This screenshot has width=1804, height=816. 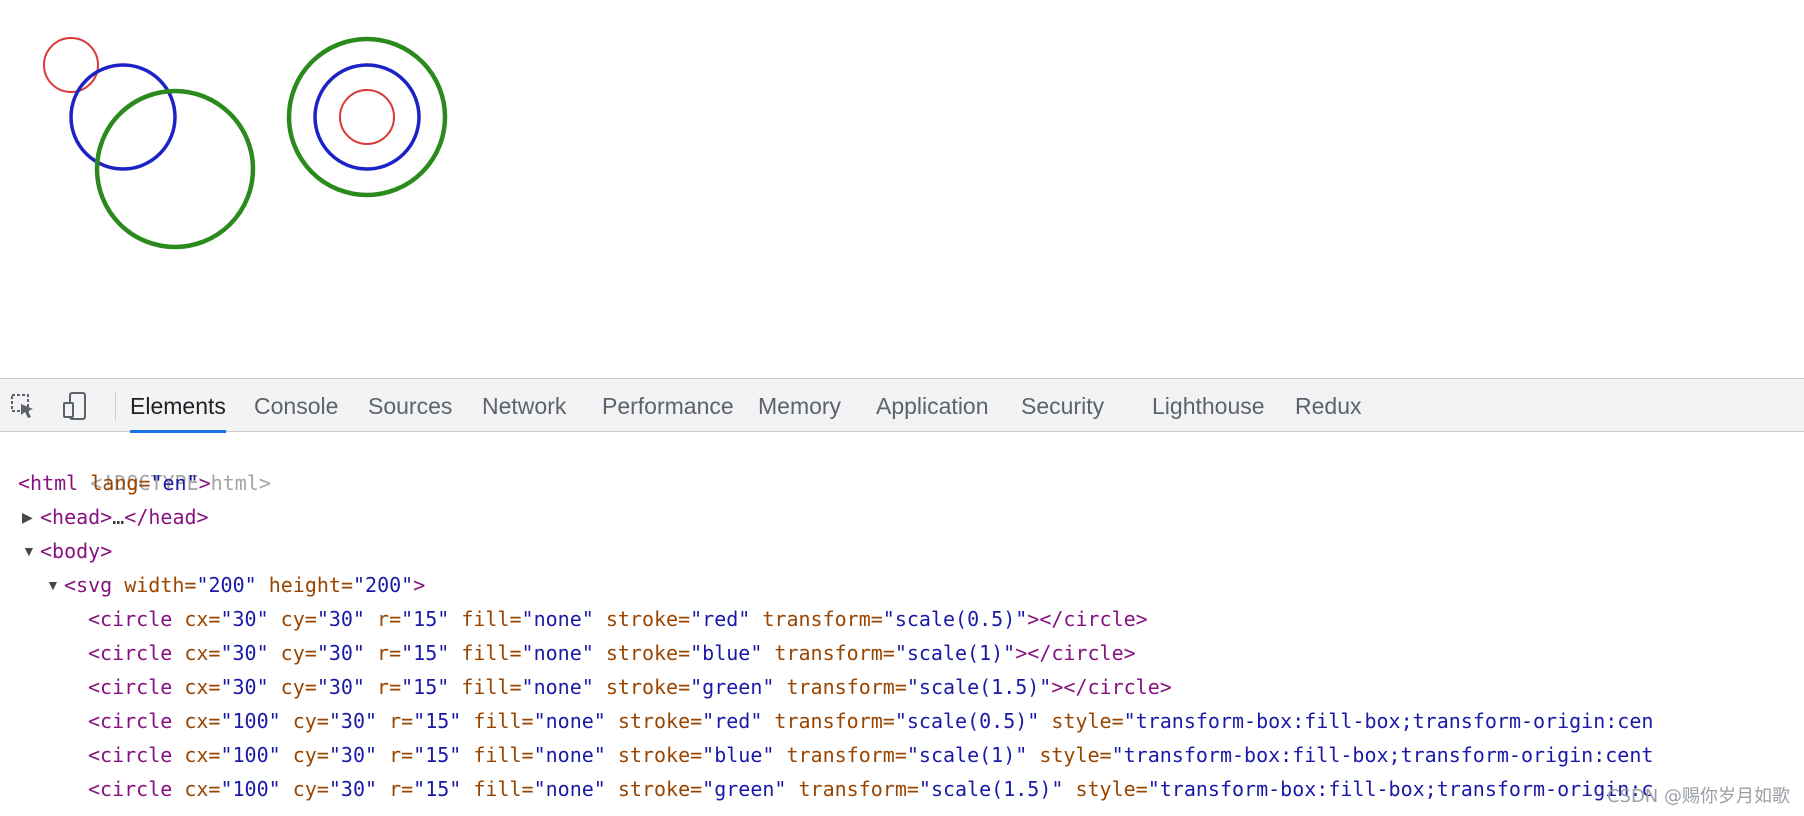 What do you see at coordinates (410, 405) in the screenshot?
I see `tab-sources: Sources` at bounding box center [410, 405].